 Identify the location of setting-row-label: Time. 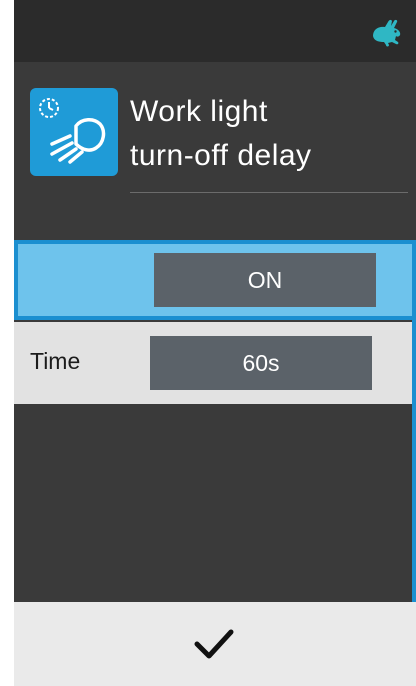
(55, 361).